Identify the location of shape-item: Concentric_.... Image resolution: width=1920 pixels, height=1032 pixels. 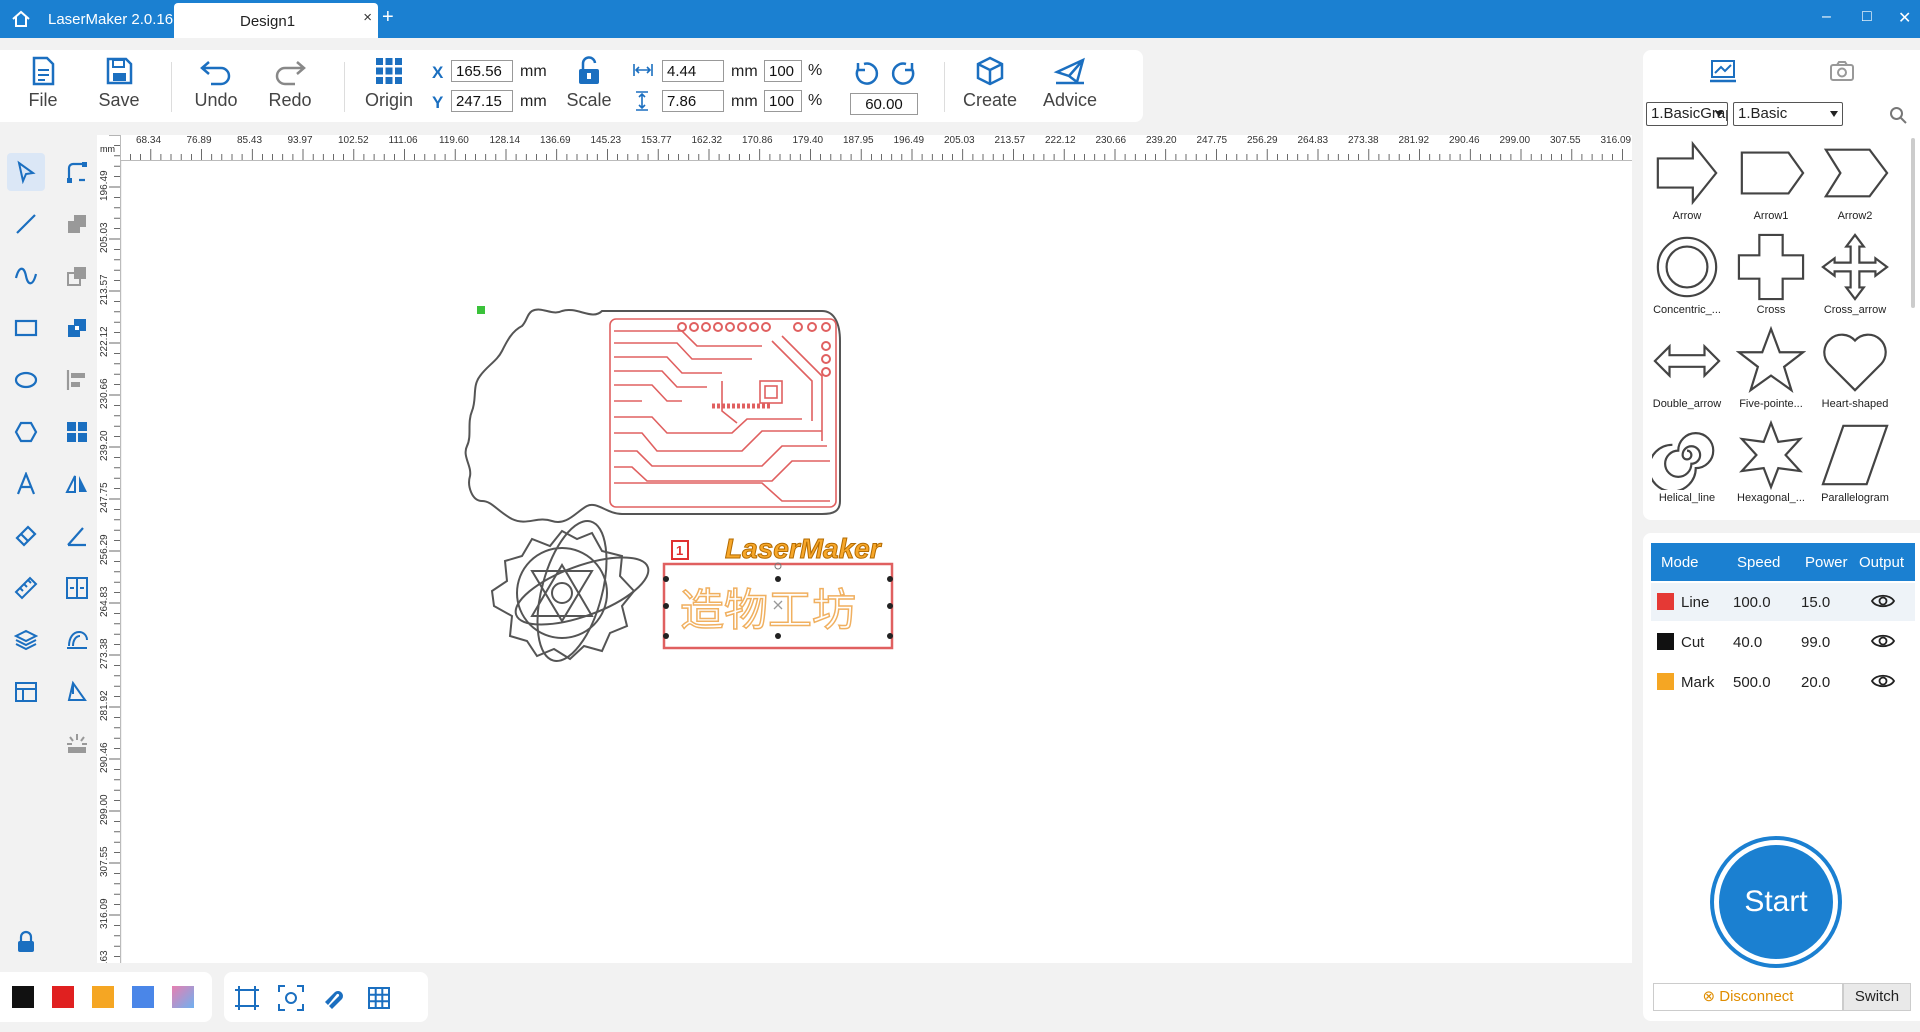
(1687, 279).